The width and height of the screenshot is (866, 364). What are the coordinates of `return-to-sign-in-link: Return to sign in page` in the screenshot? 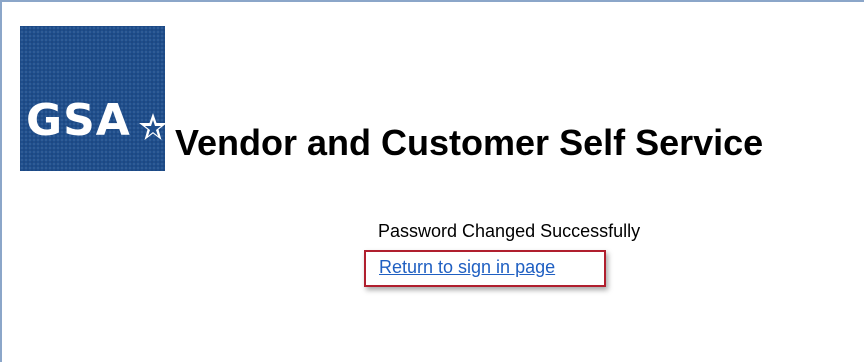 It's located at (467, 267).